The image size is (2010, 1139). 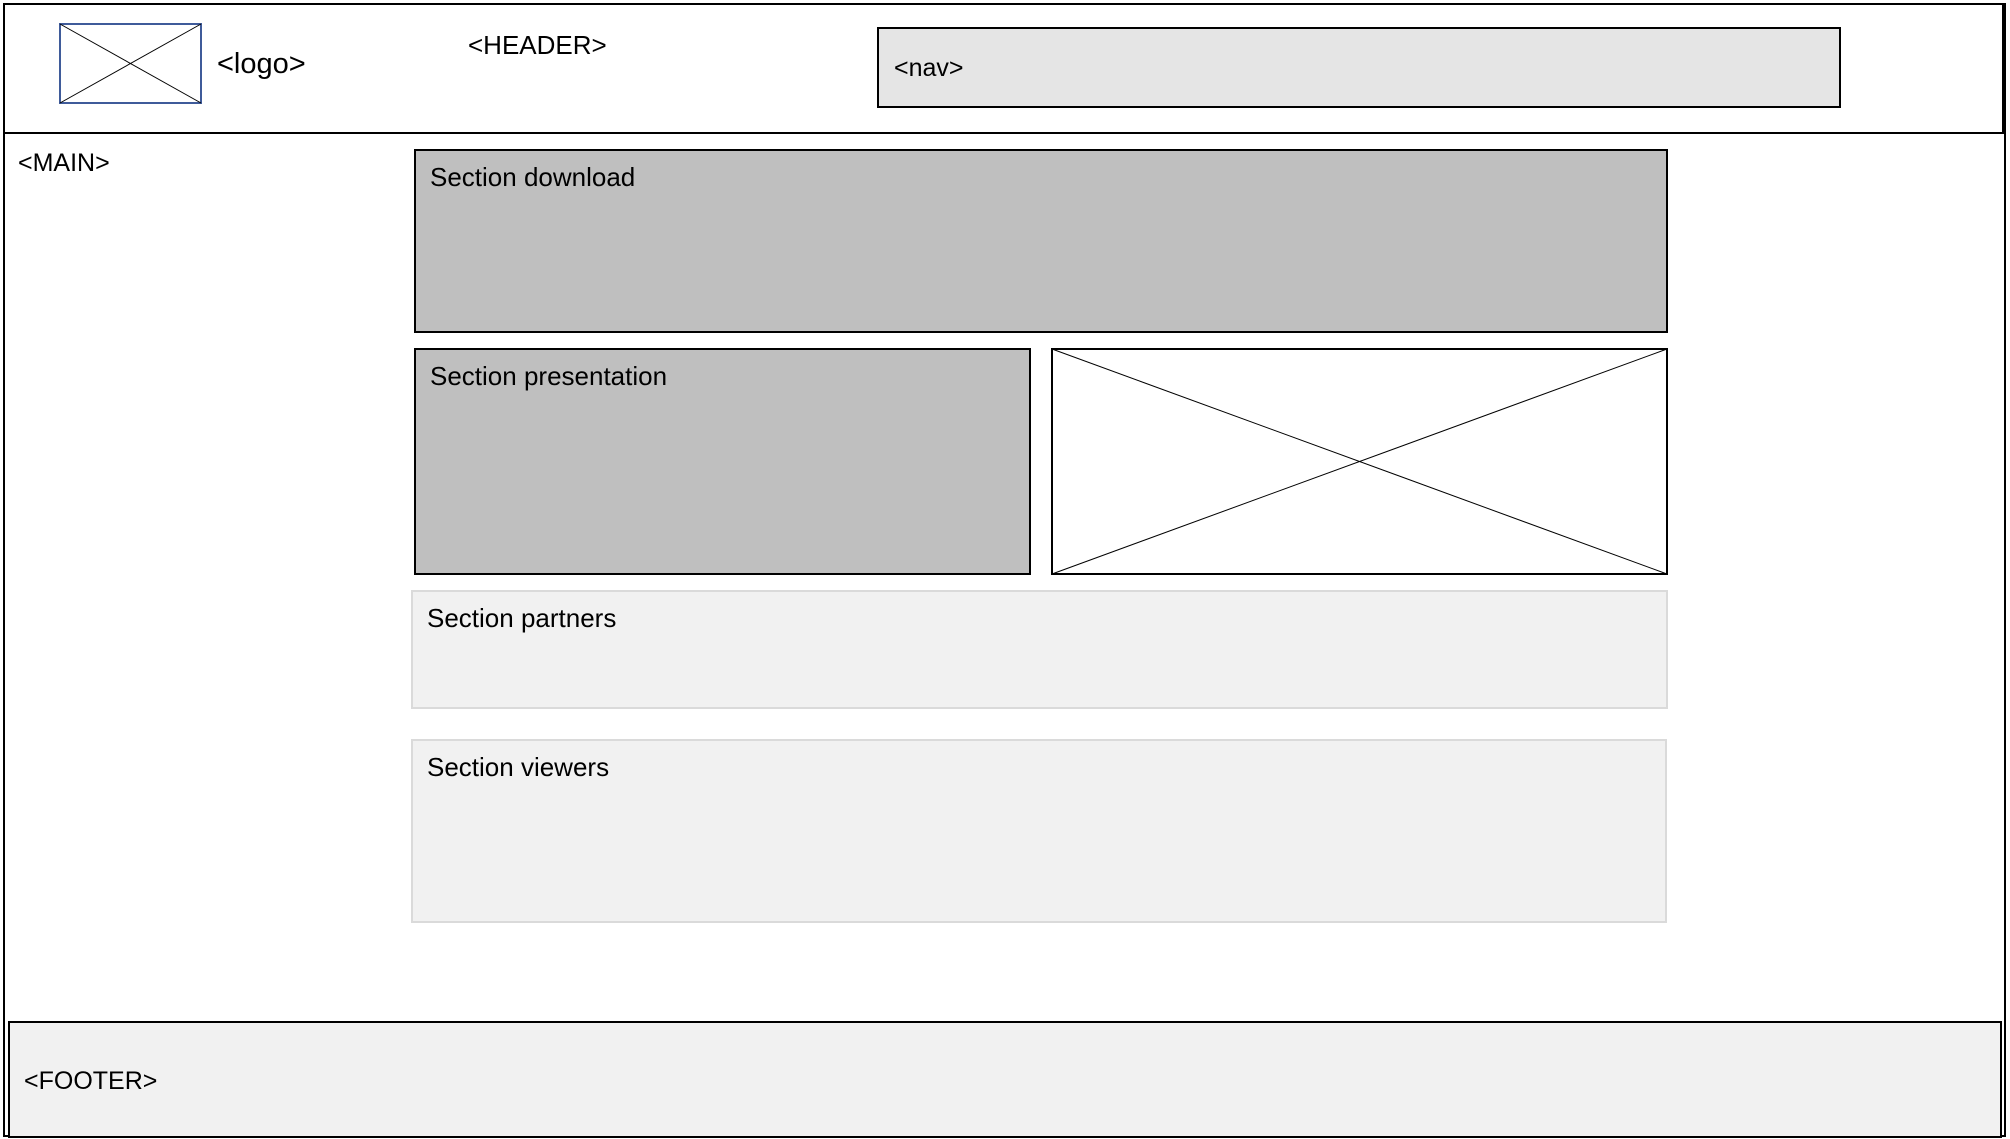 I want to click on footer-region: <FOOTER>, so click(x=1005, y=1079).